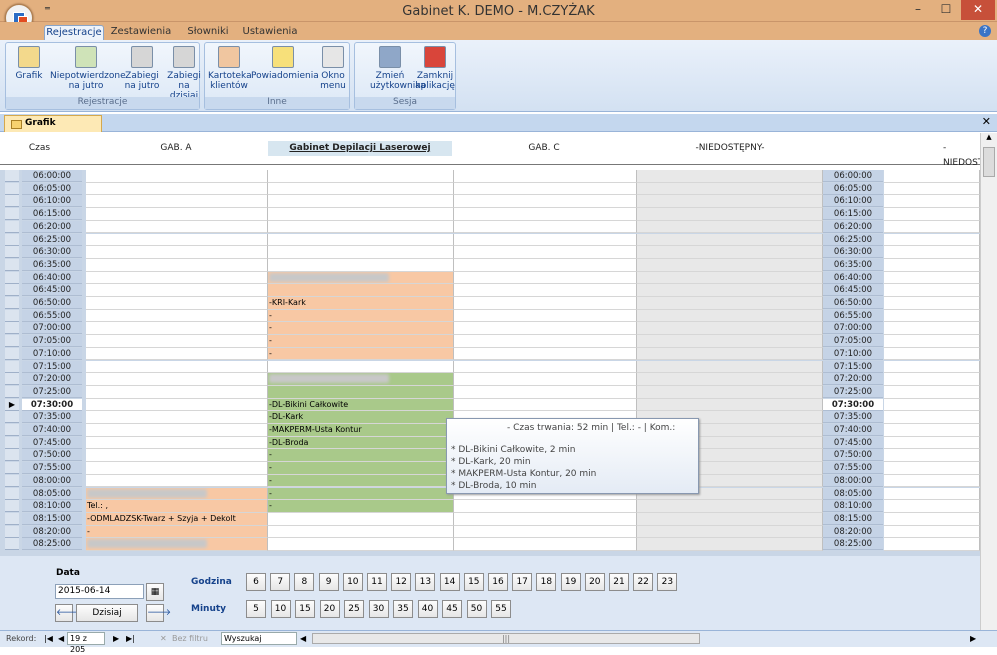 Image resolution: width=997 pixels, height=655 pixels. What do you see at coordinates (107, 613) in the screenshot?
I see `today-button: Dzisiaj` at bounding box center [107, 613].